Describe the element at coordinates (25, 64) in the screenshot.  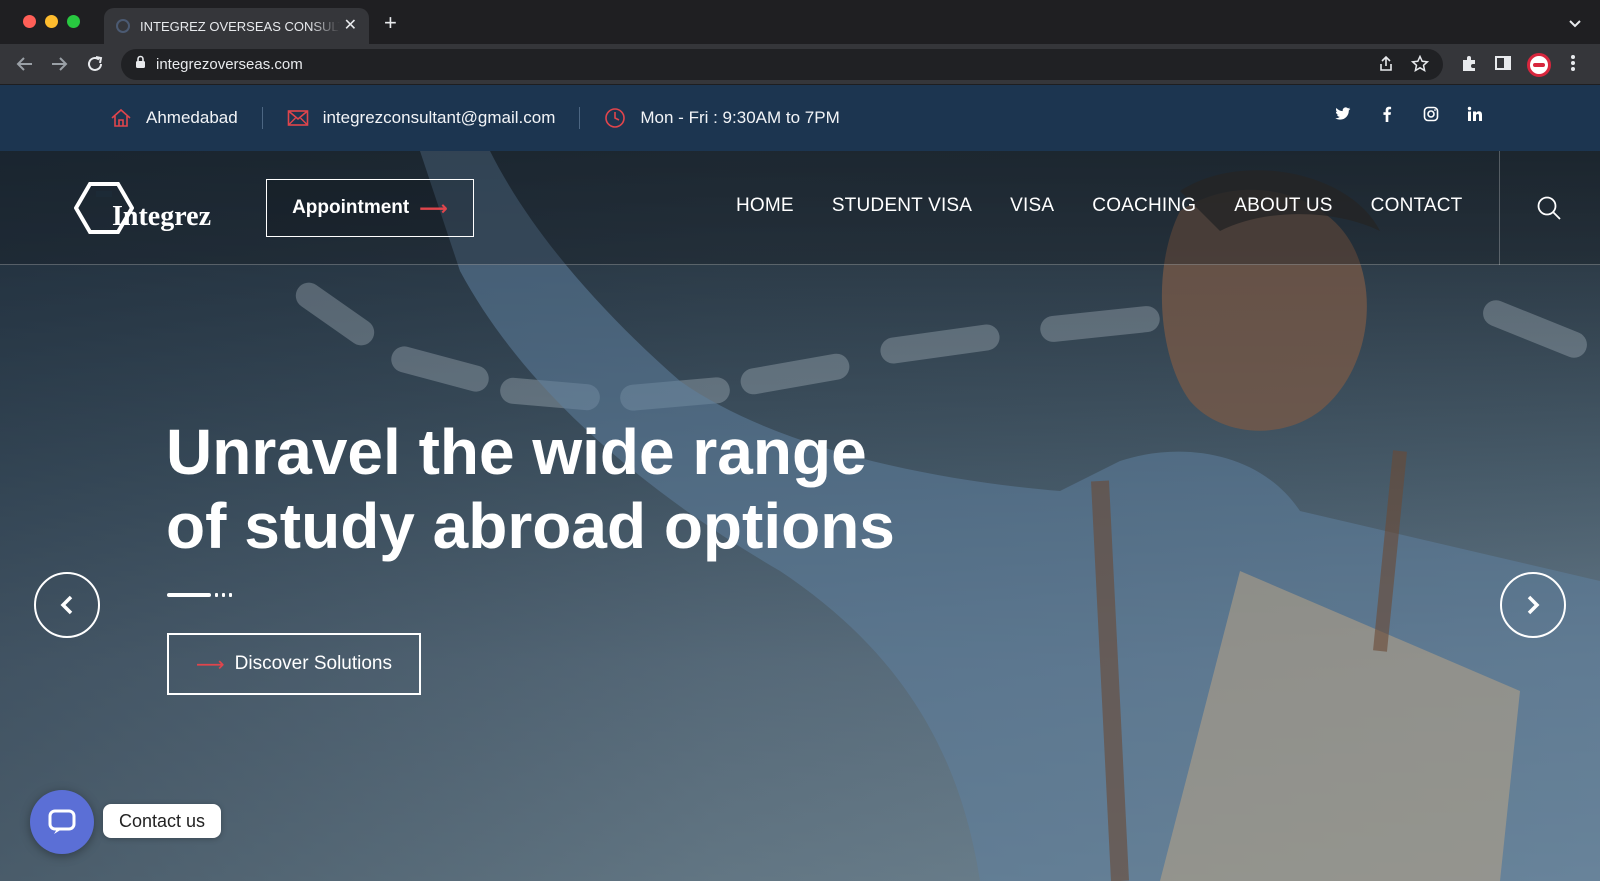
I see `back-icon` at that location.